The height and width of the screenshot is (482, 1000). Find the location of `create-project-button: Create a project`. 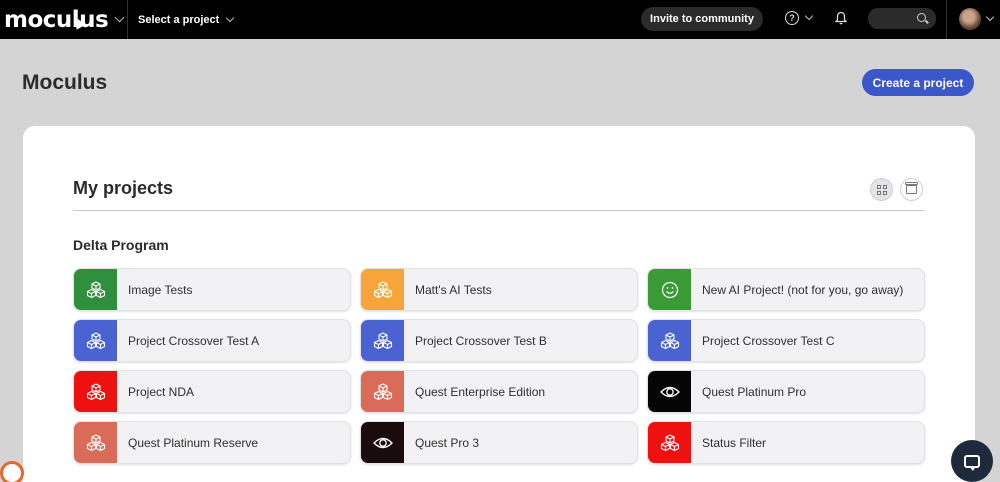

create-project-button: Create a project is located at coordinates (918, 82).